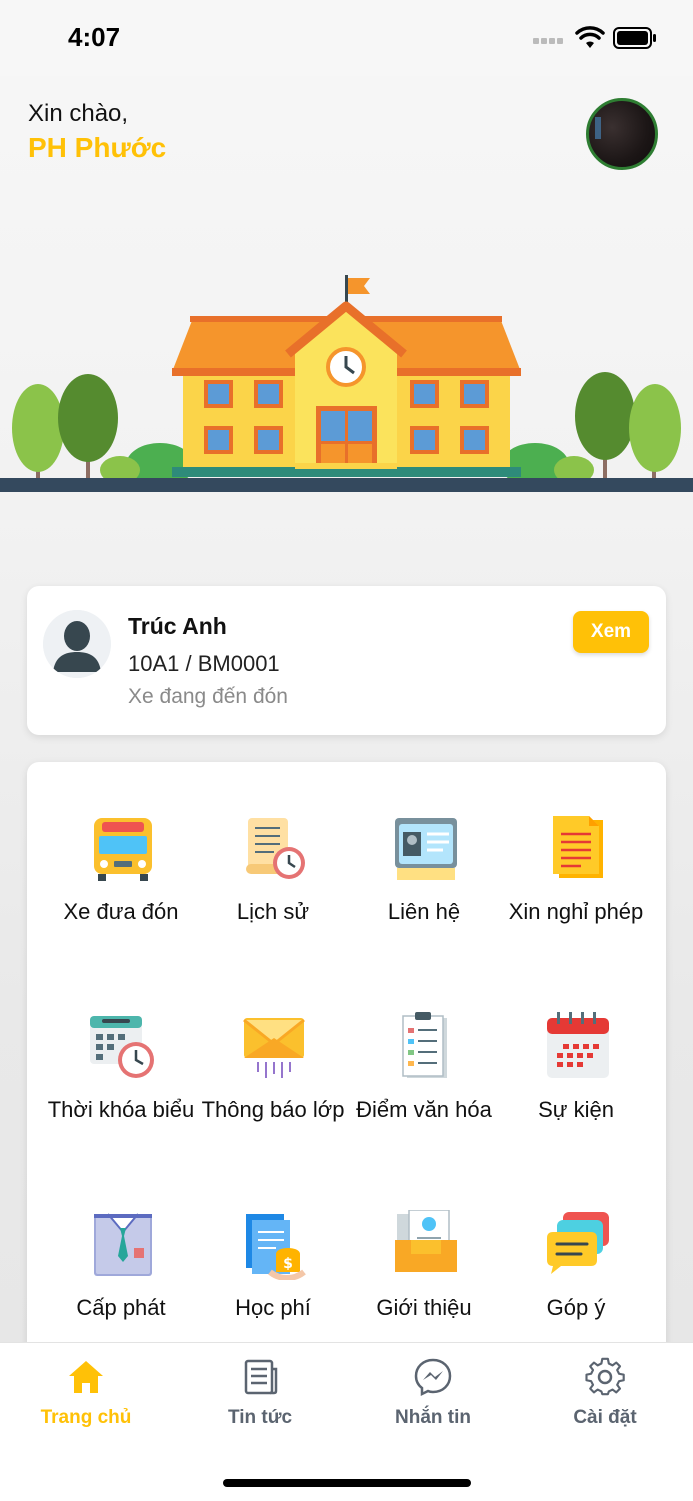 The image size is (693, 1501). What do you see at coordinates (622, 134) in the screenshot?
I see `profile-avatar` at bounding box center [622, 134].